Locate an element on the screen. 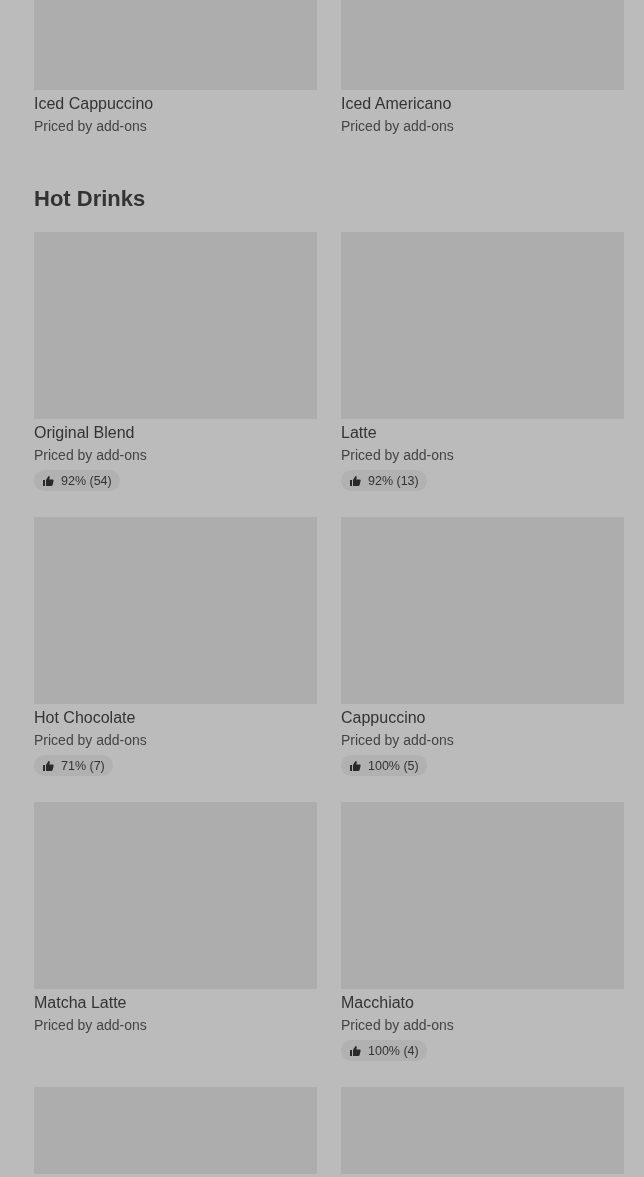 This screenshot has width=644, height=1177. item-name: Latte is located at coordinates (482, 433).